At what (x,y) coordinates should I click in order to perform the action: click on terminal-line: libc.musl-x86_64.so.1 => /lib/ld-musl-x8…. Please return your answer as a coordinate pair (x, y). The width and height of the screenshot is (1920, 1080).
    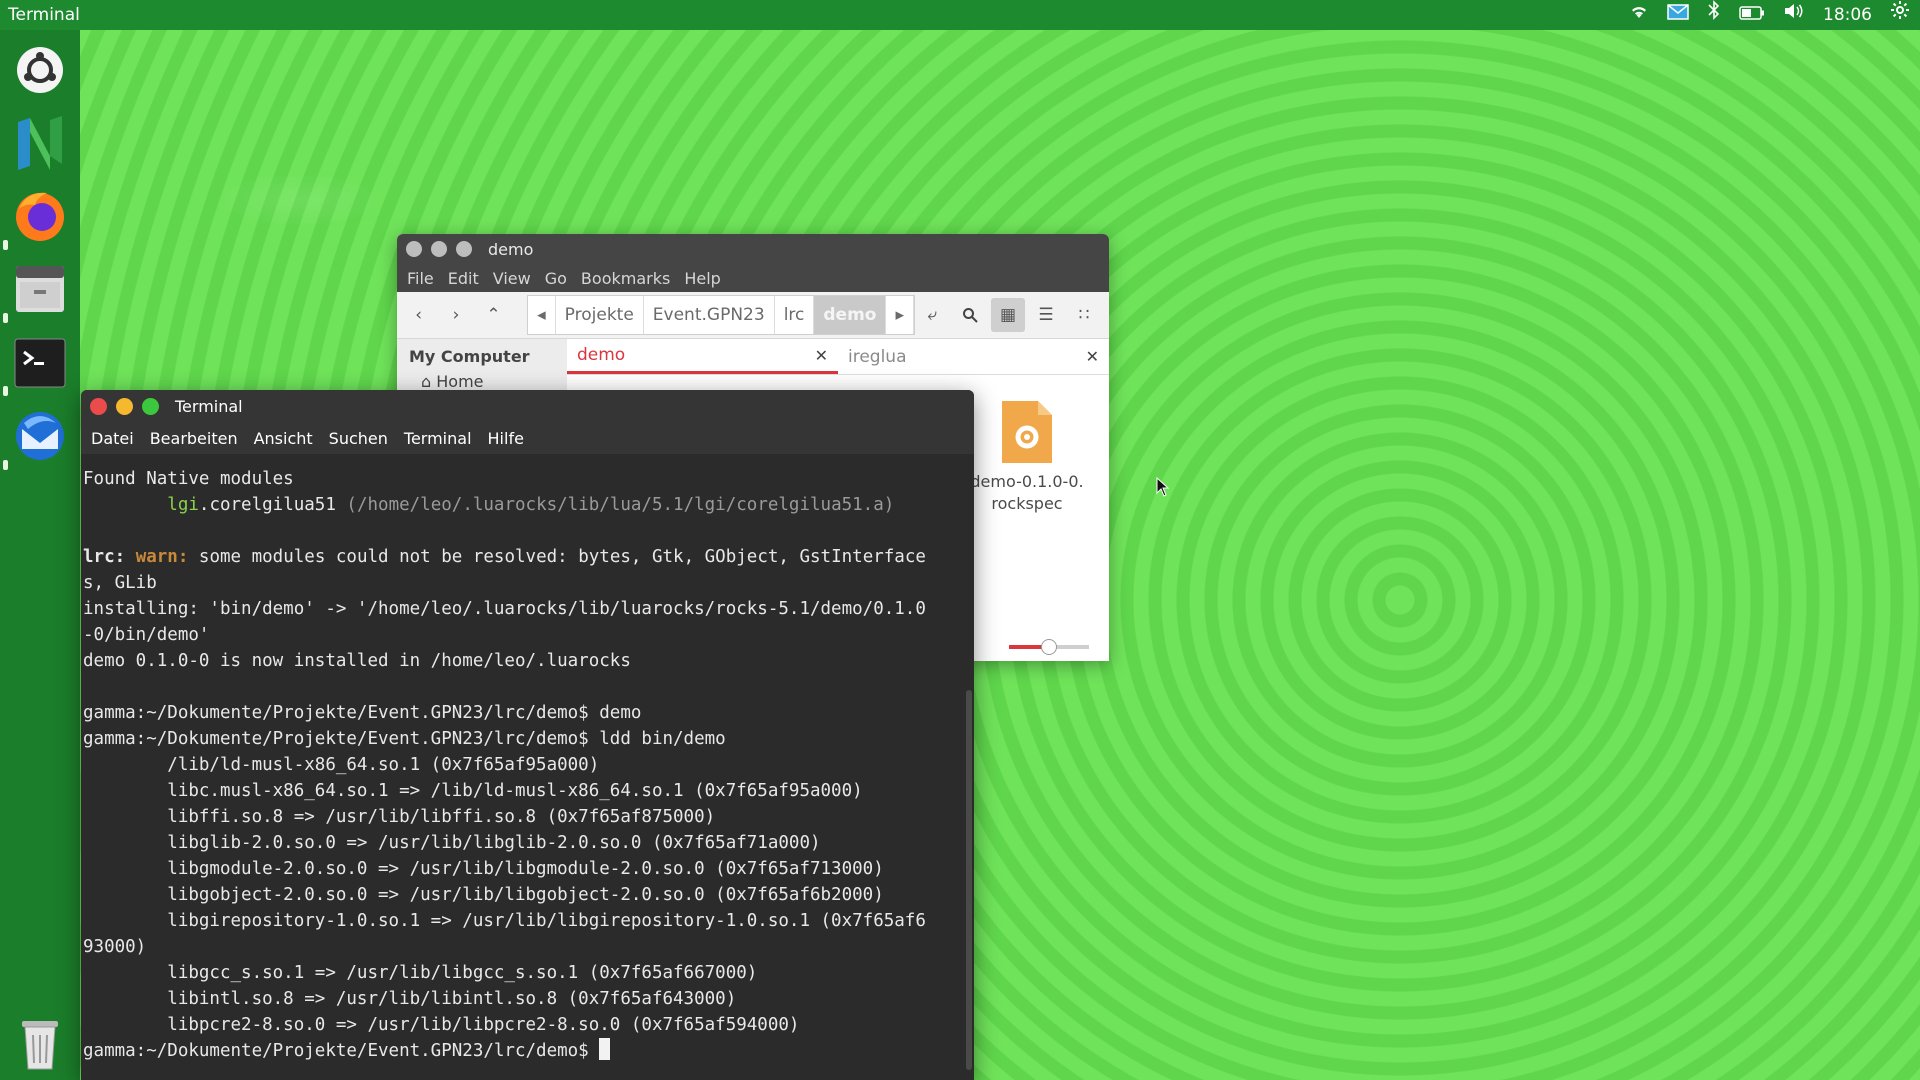
    Looking at the image, I should click on (473, 791).